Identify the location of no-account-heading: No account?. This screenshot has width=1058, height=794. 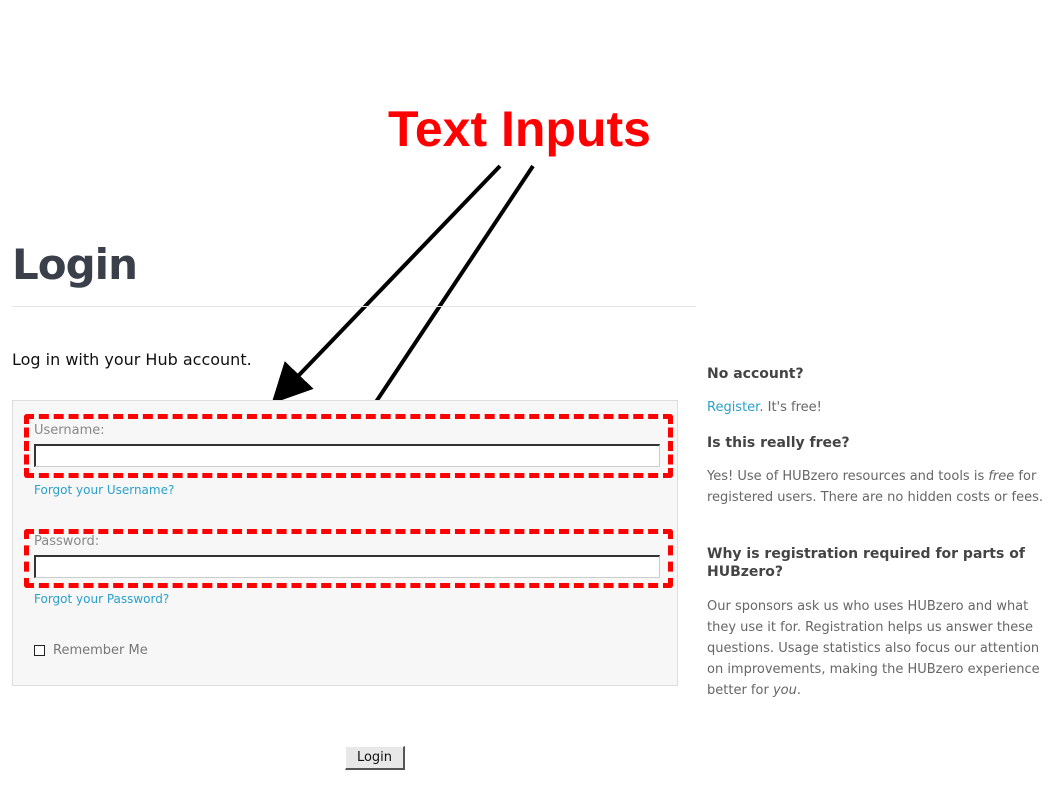
(755, 374).